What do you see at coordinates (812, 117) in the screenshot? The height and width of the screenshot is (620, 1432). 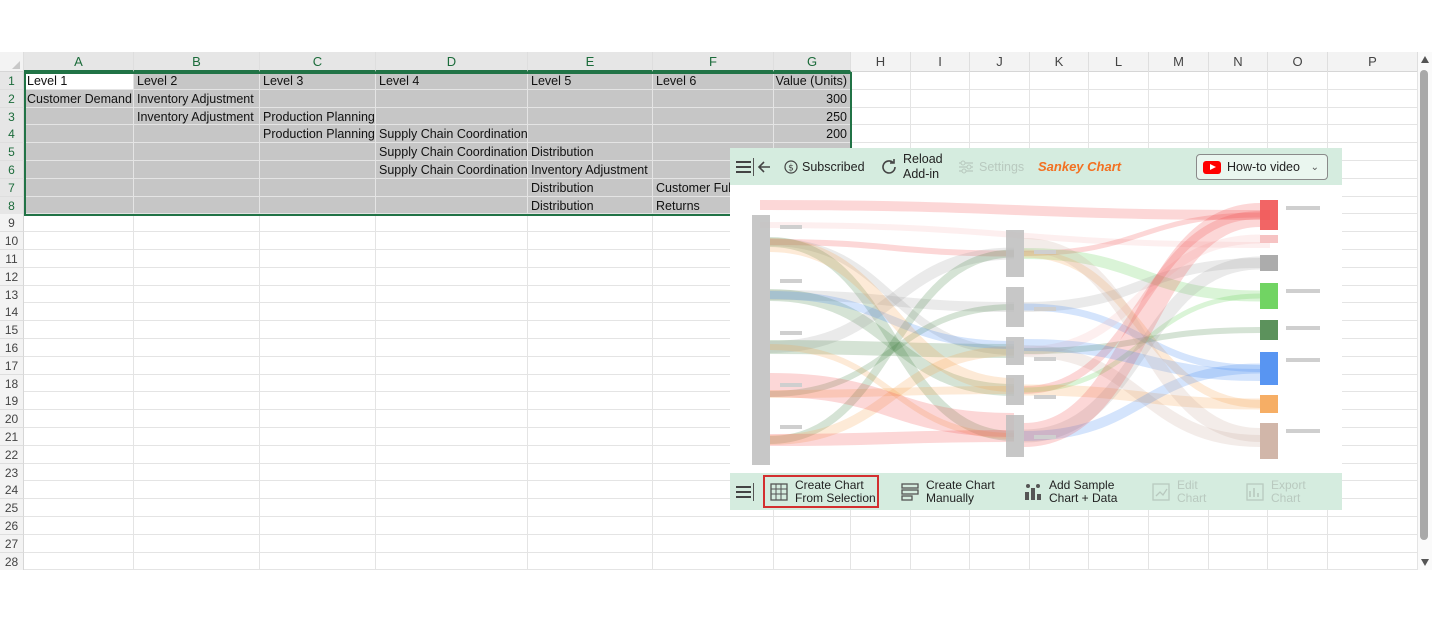 I see `cell-g3: 250` at bounding box center [812, 117].